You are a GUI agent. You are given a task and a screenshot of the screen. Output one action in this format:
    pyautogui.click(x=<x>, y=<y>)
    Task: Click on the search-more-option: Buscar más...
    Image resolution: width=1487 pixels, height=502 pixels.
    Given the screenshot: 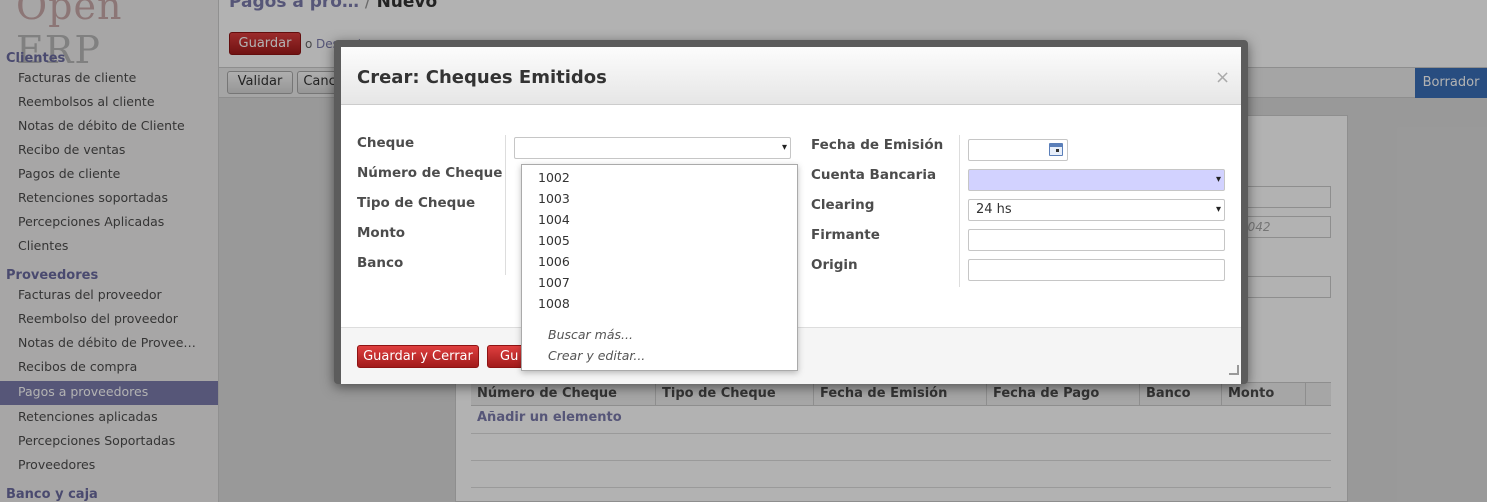 What is the action you would take?
    pyautogui.click(x=590, y=334)
    